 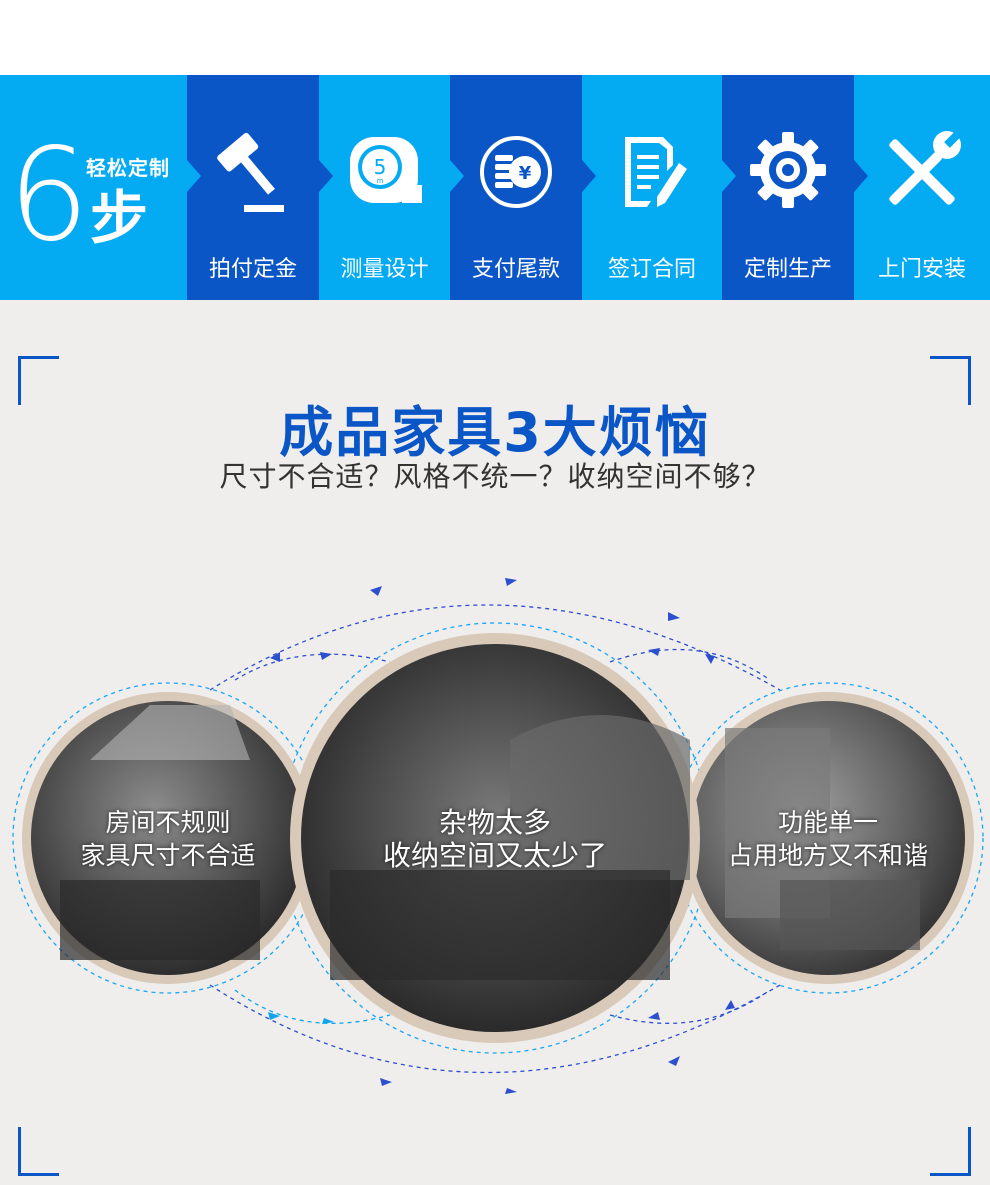 What do you see at coordinates (250, 172) in the screenshot?
I see `gavel-icon` at bounding box center [250, 172].